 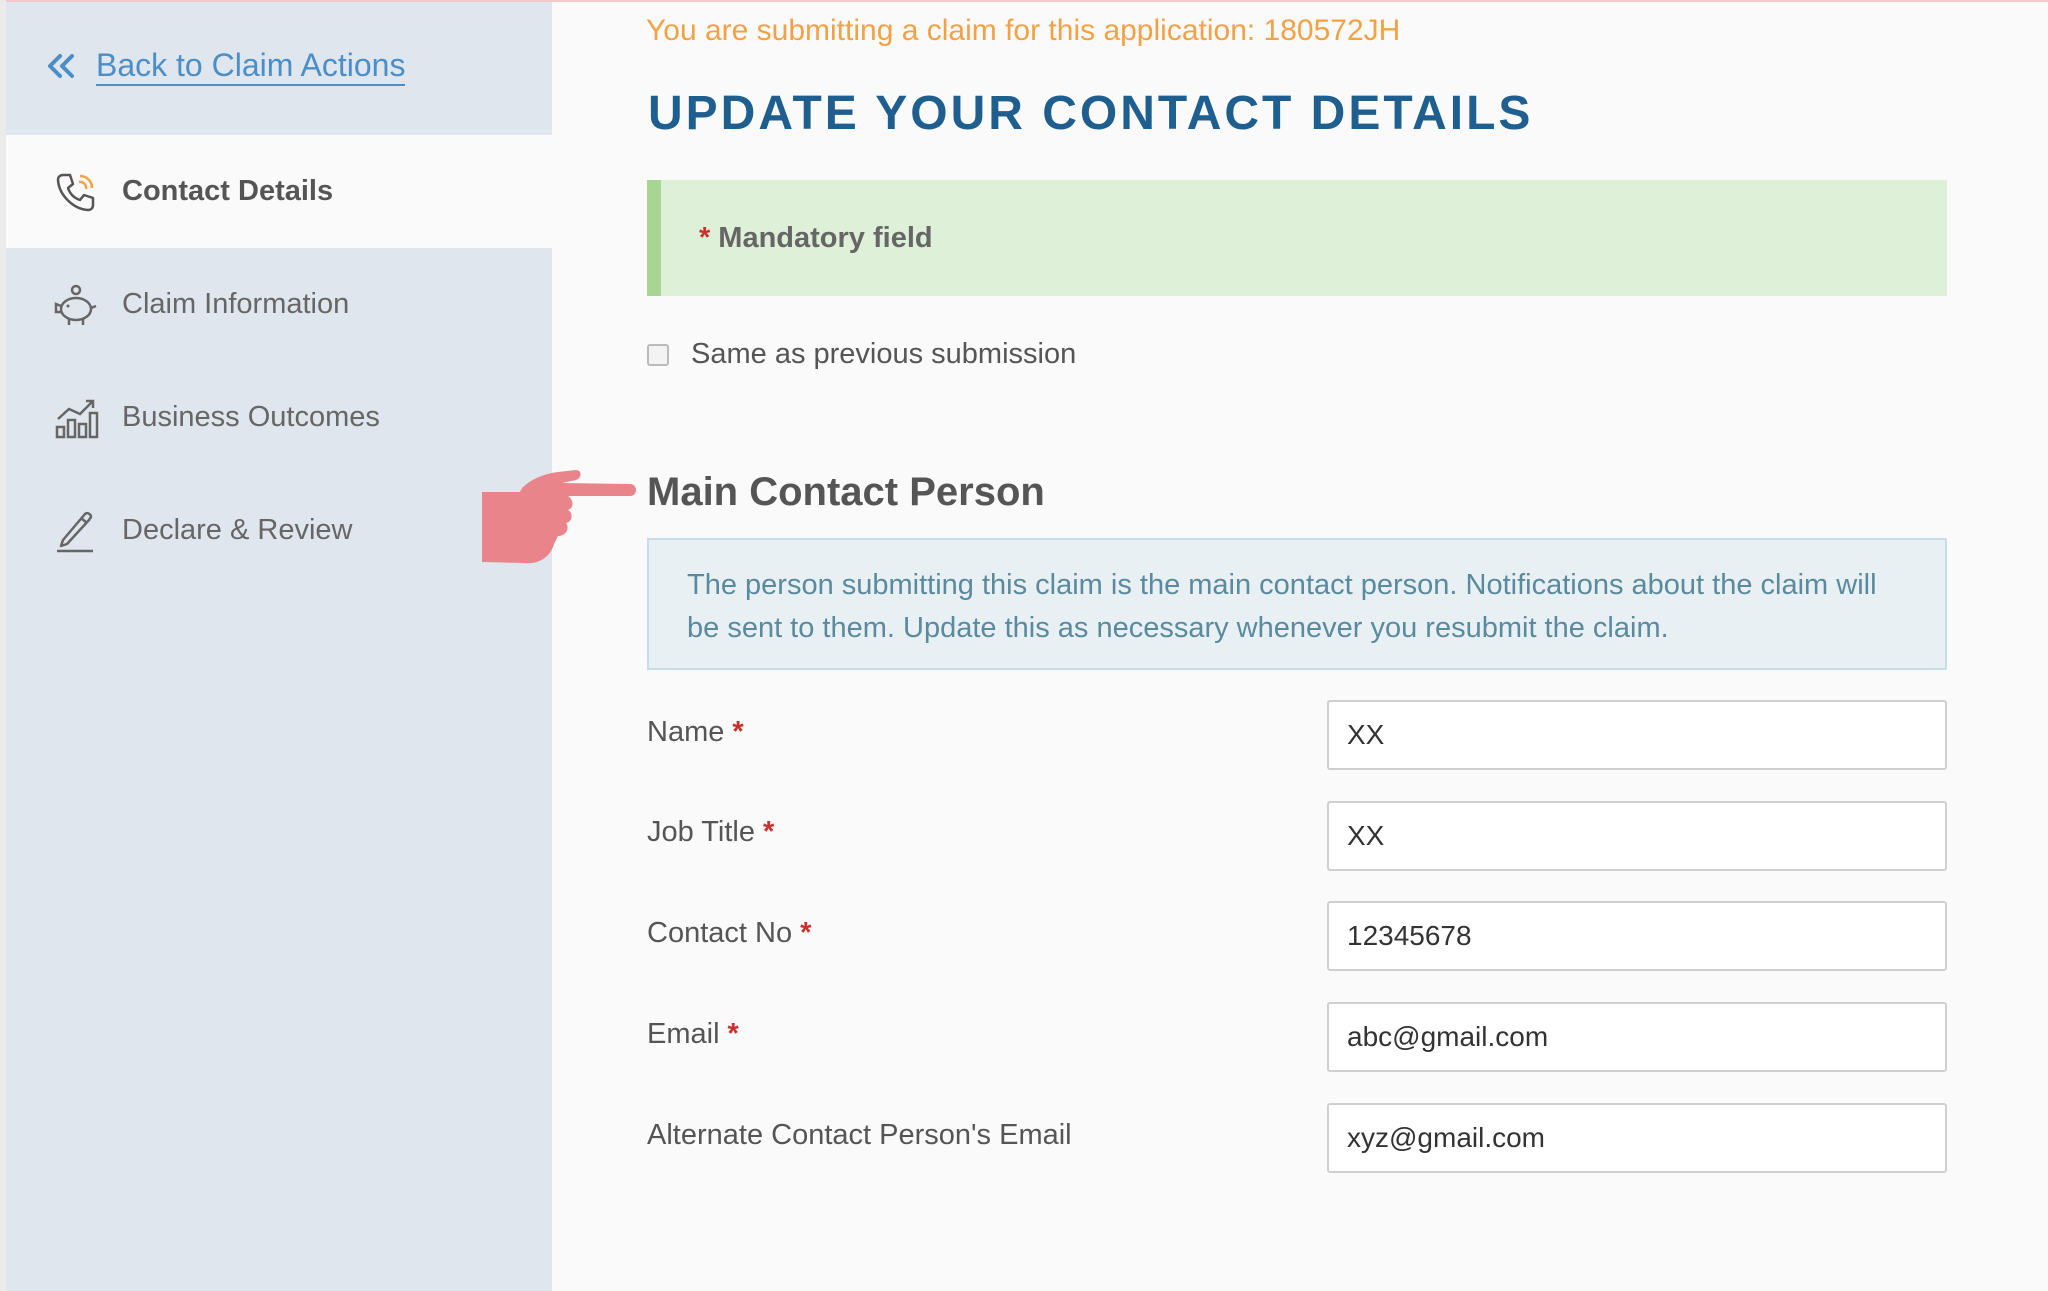 I want to click on job-title-field, so click(x=1637, y=836).